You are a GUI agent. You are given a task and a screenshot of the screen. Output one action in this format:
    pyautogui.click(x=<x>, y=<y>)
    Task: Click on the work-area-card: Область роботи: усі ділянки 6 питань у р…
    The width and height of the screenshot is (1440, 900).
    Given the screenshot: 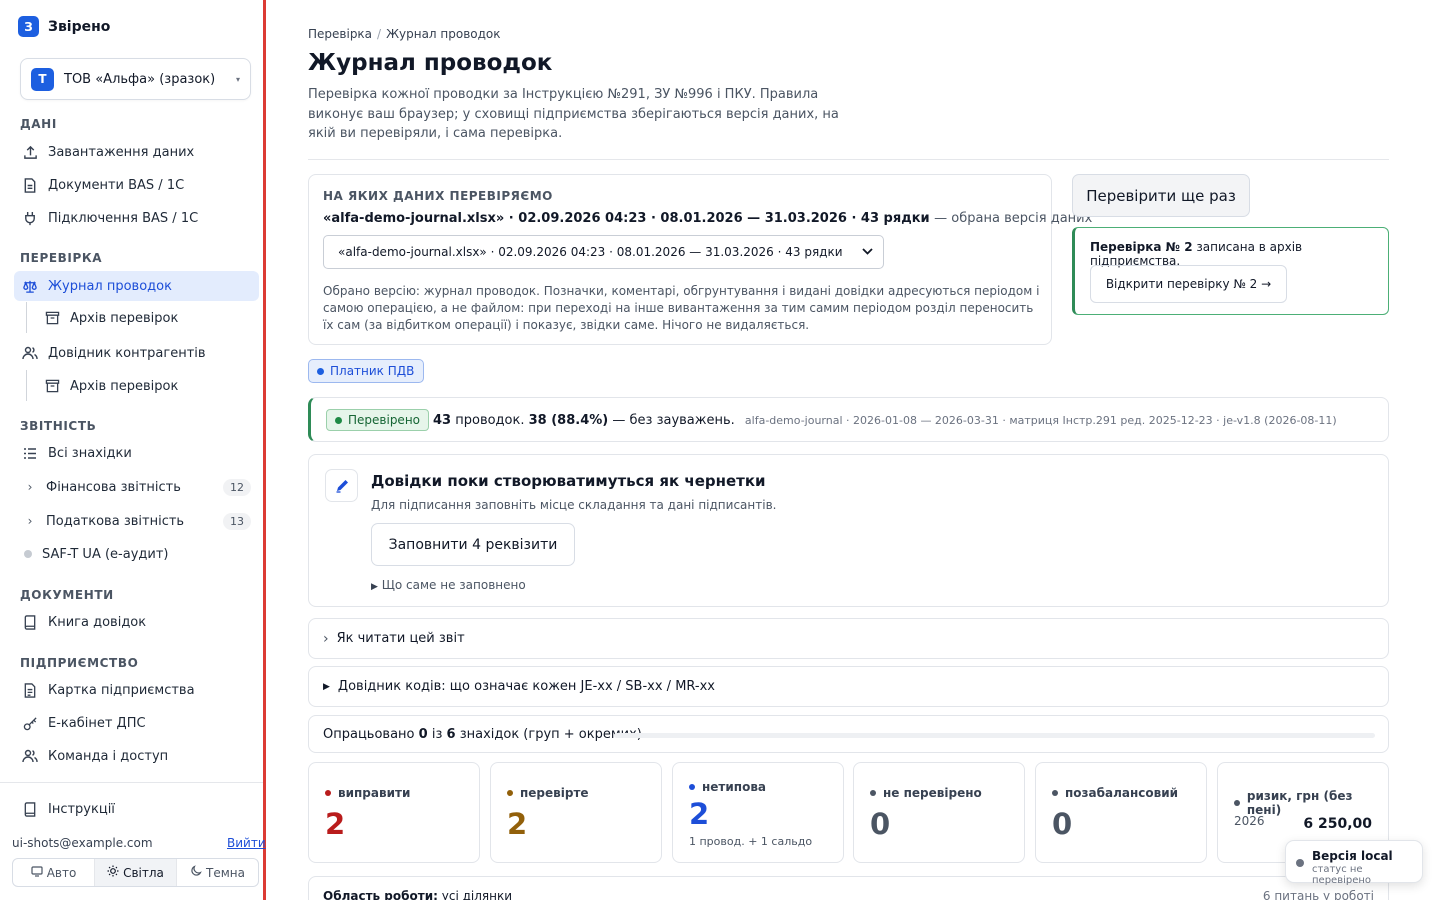 What is the action you would take?
    pyautogui.click(x=848, y=888)
    